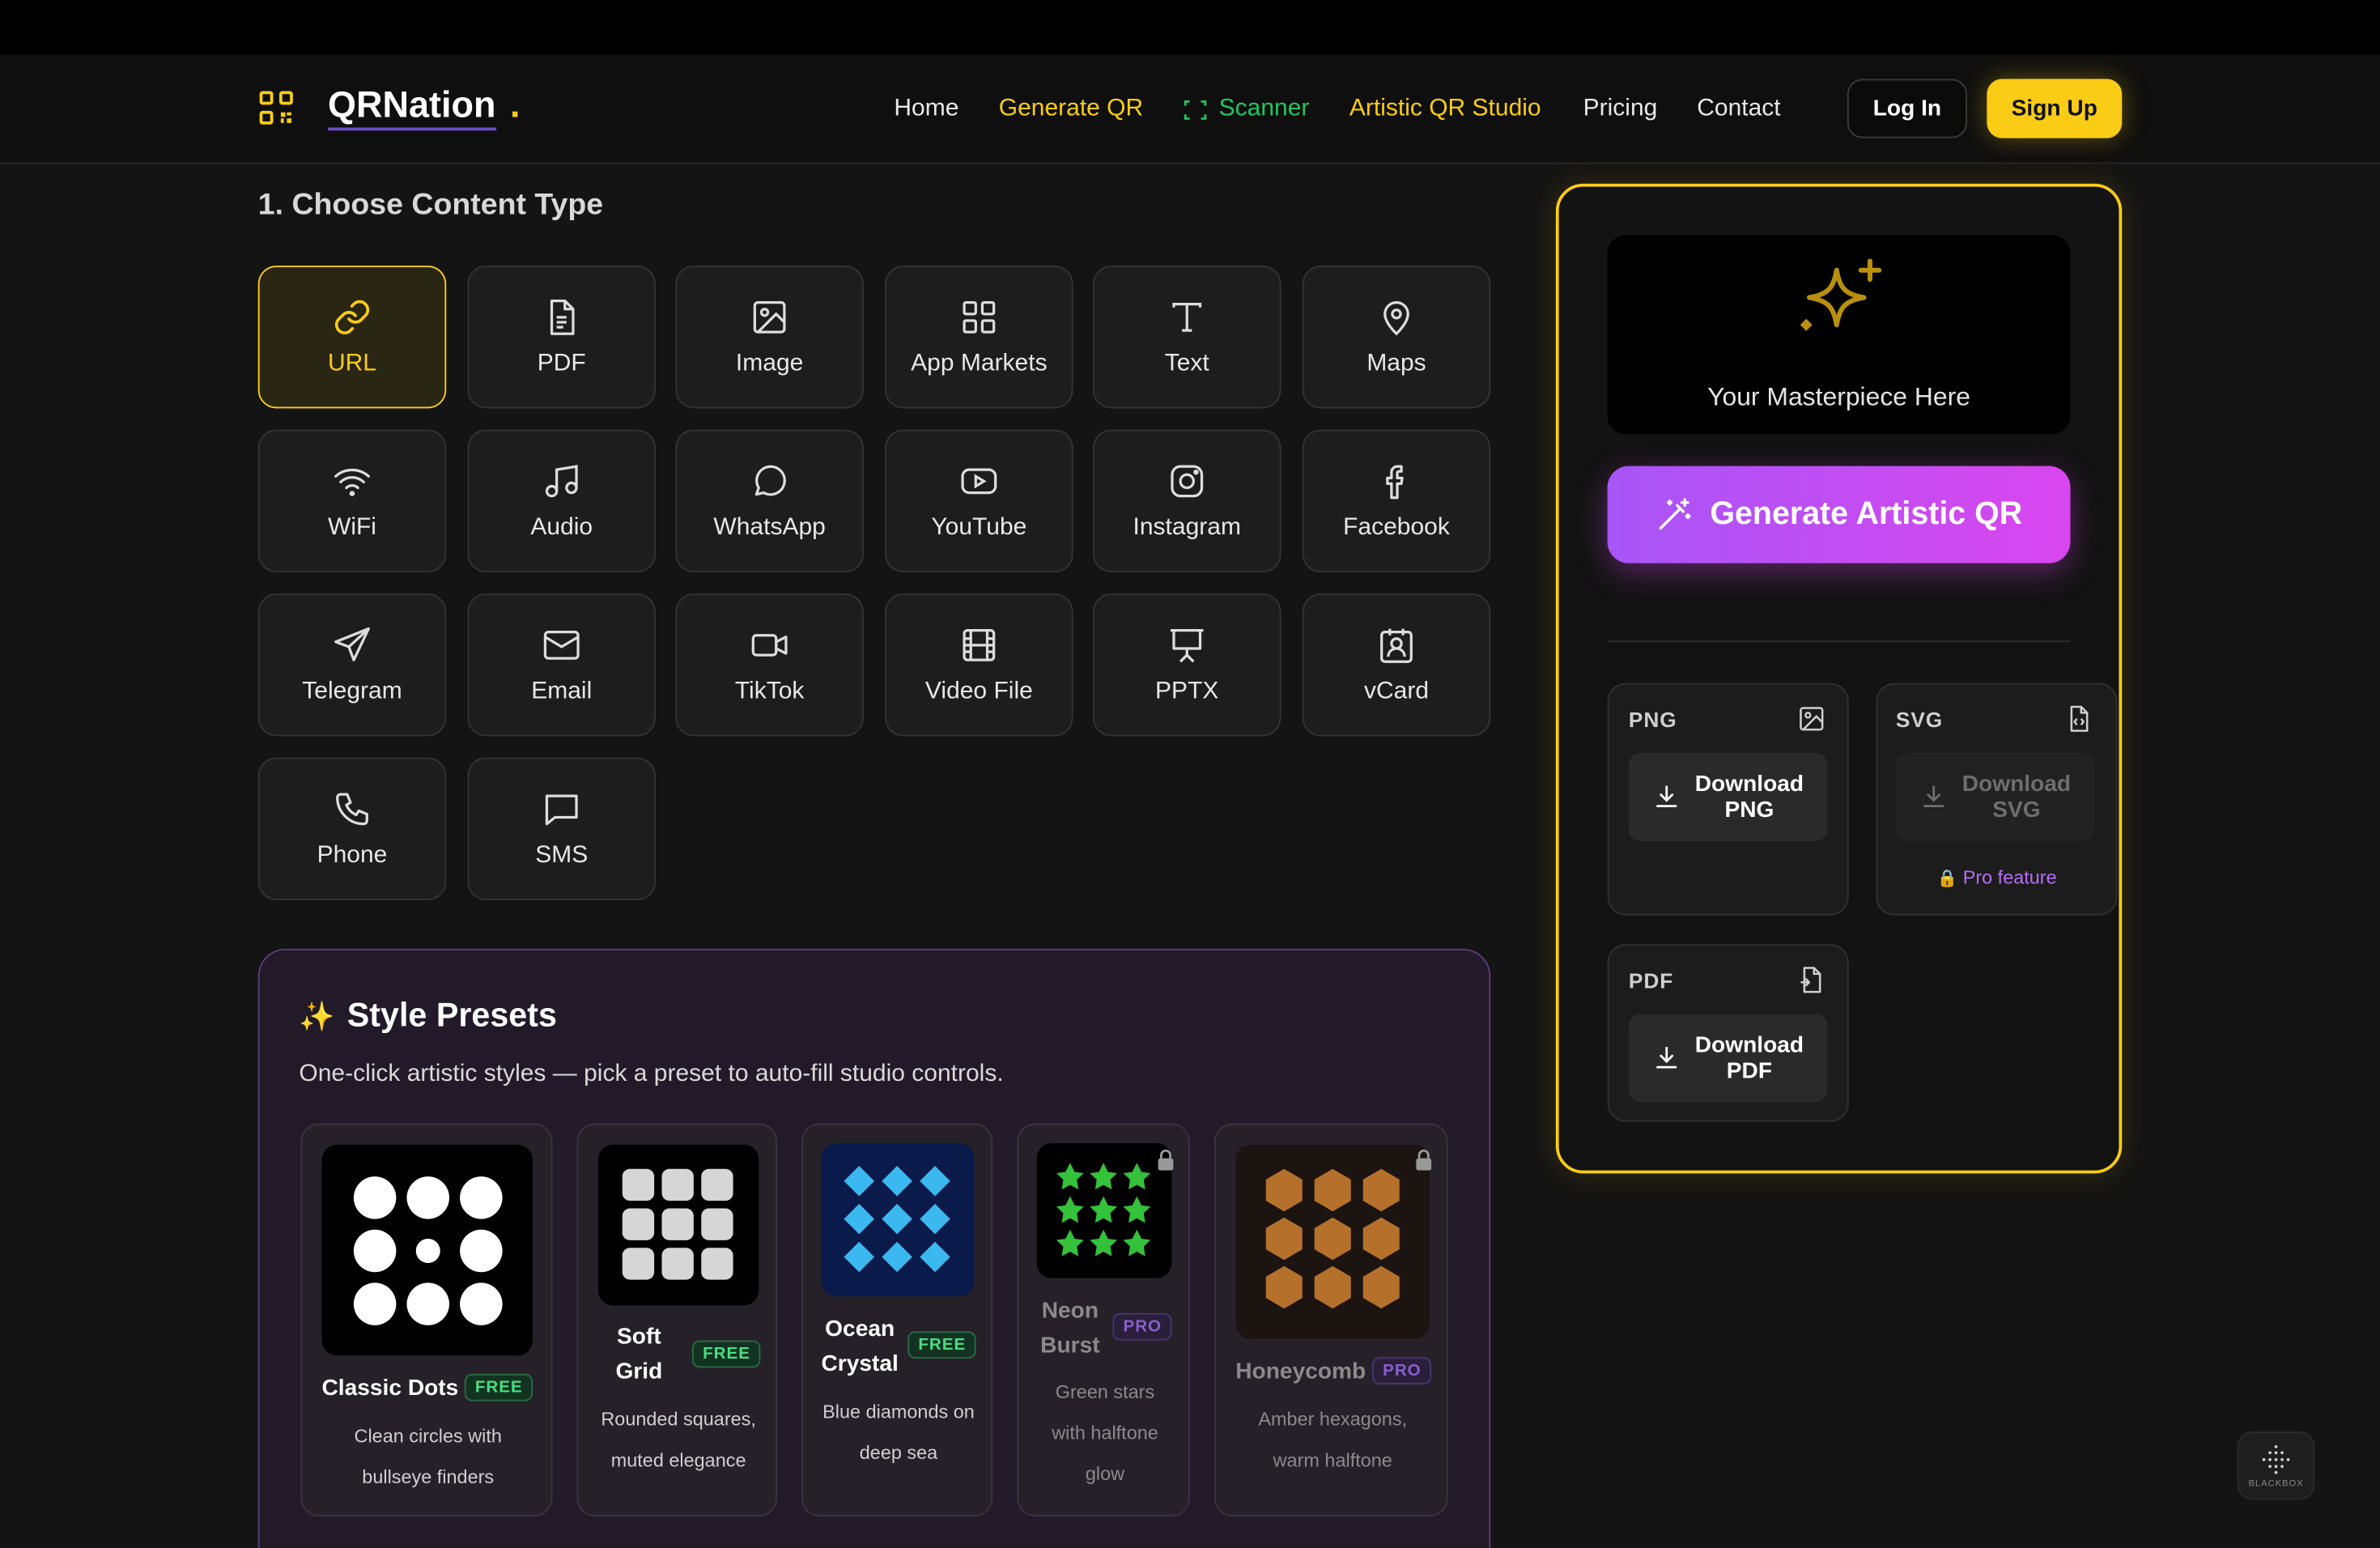 The height and width of the screenshot is (1548, 2380). Describe the element at coordinates (1838, 397) in the screenshot. I see `preview-placeholder-text: Your Masterpiece Here` at that location.